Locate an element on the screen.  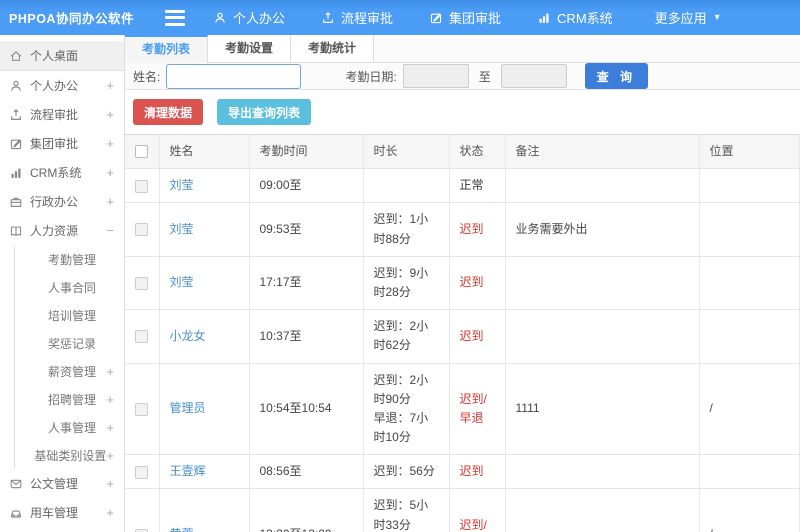
top-nav-label: 流程审批 is located at coordinates (367, 18).